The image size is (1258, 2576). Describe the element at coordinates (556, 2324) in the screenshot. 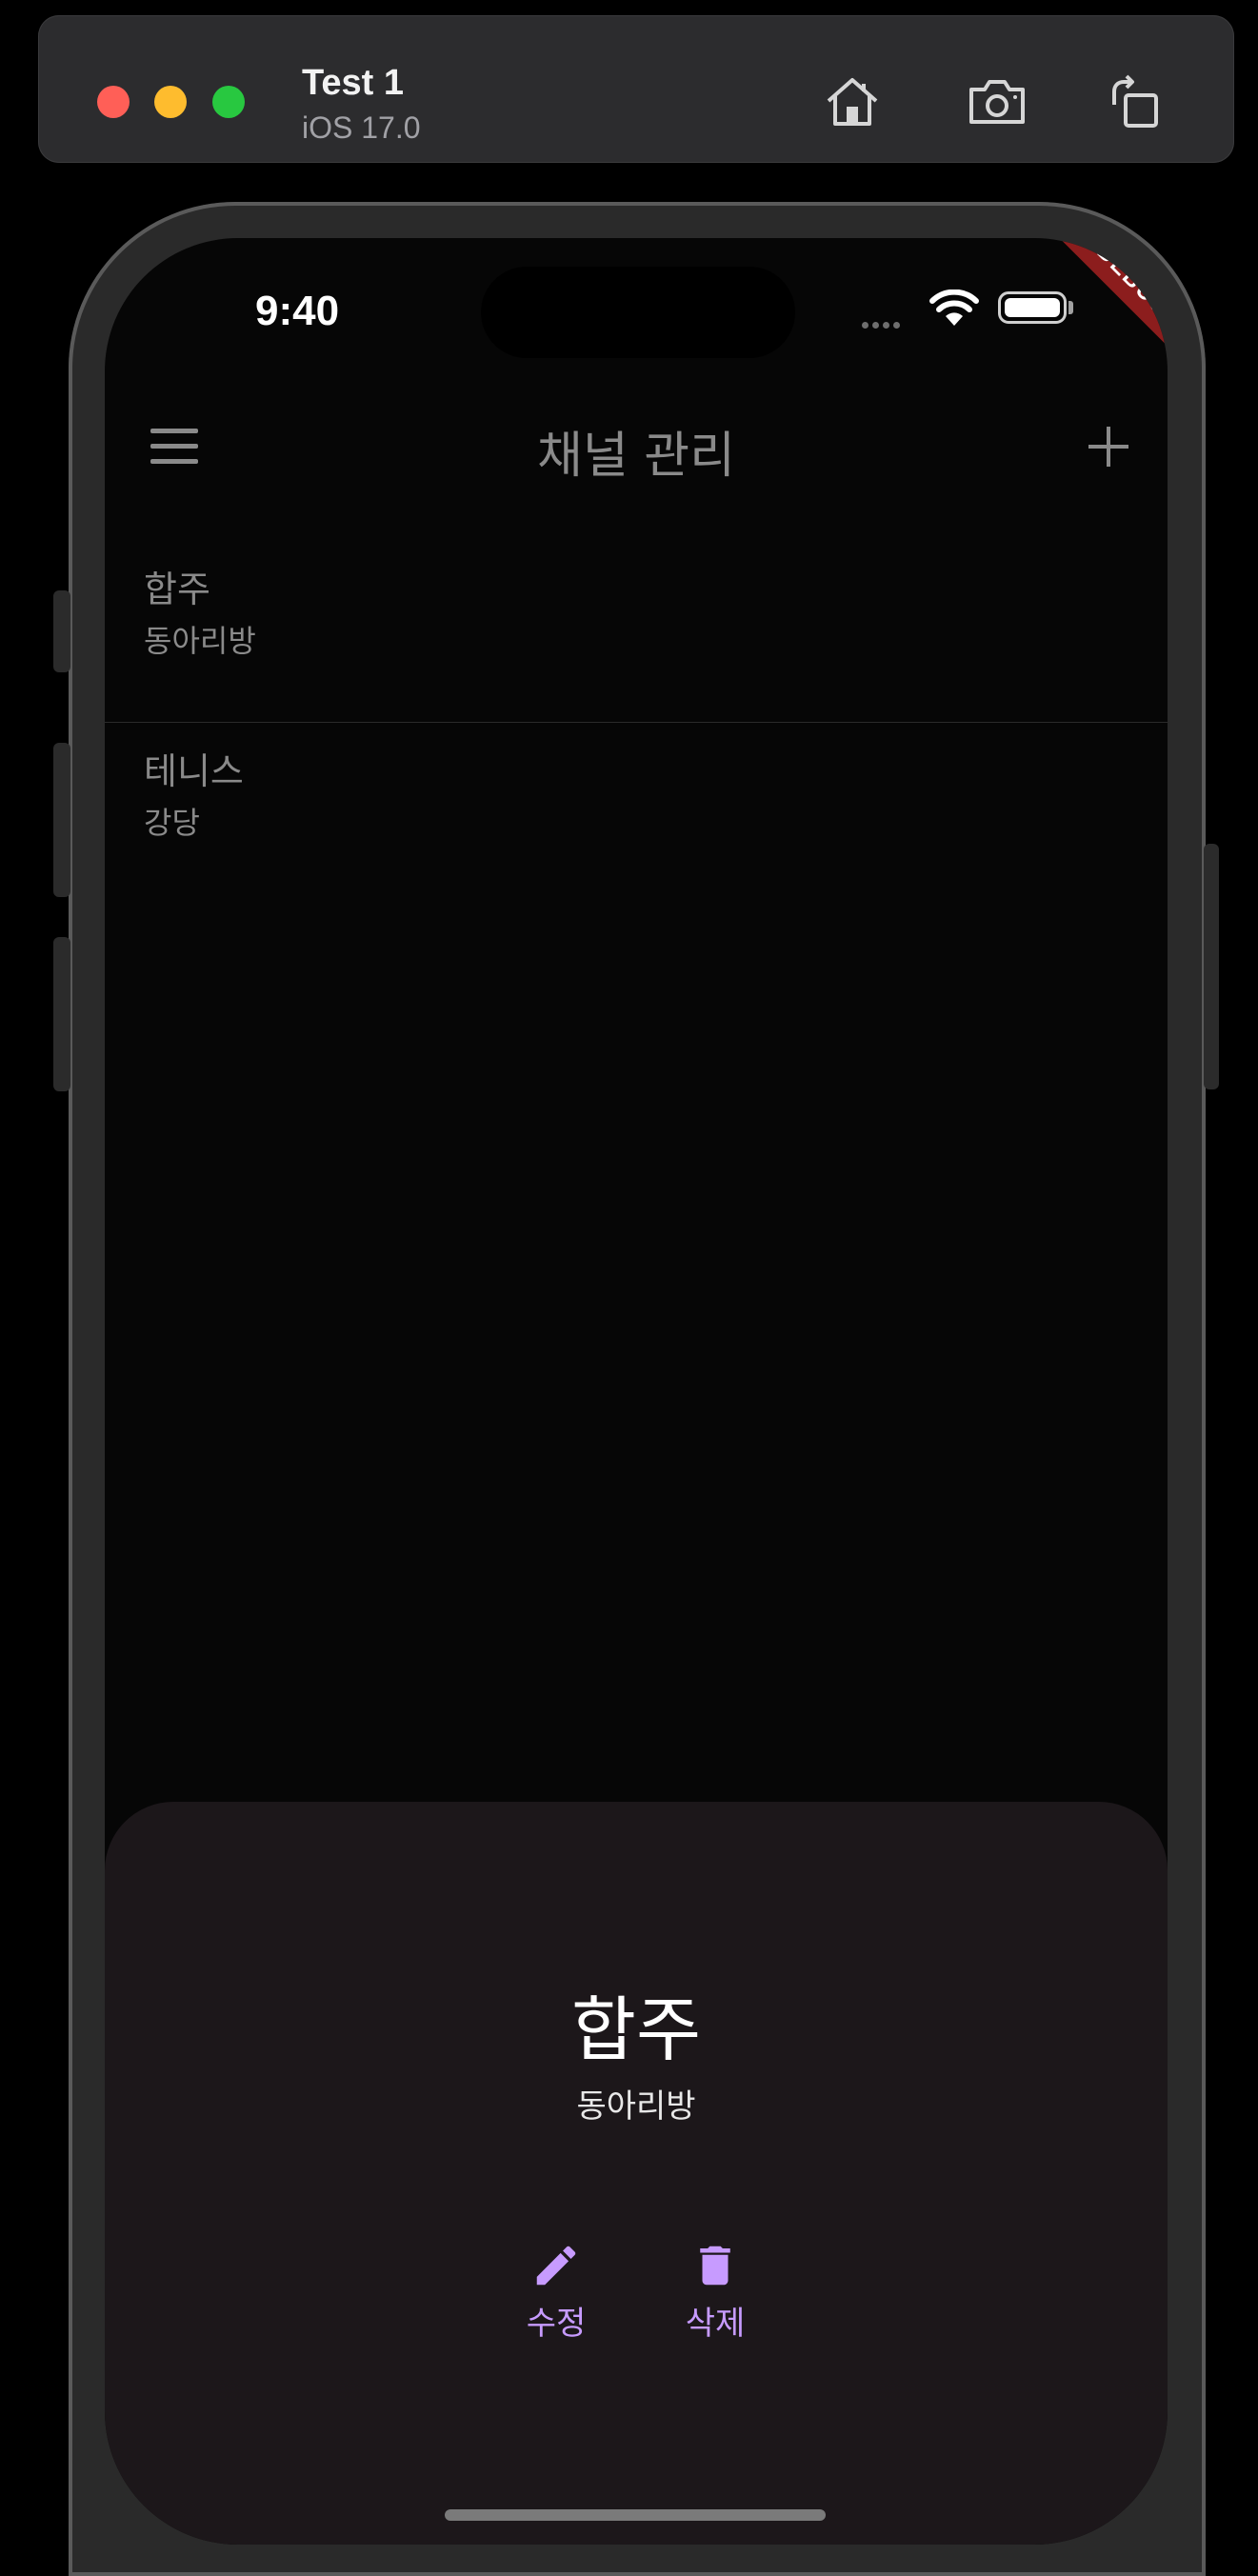

I see `edit-label: 수정` at that location.